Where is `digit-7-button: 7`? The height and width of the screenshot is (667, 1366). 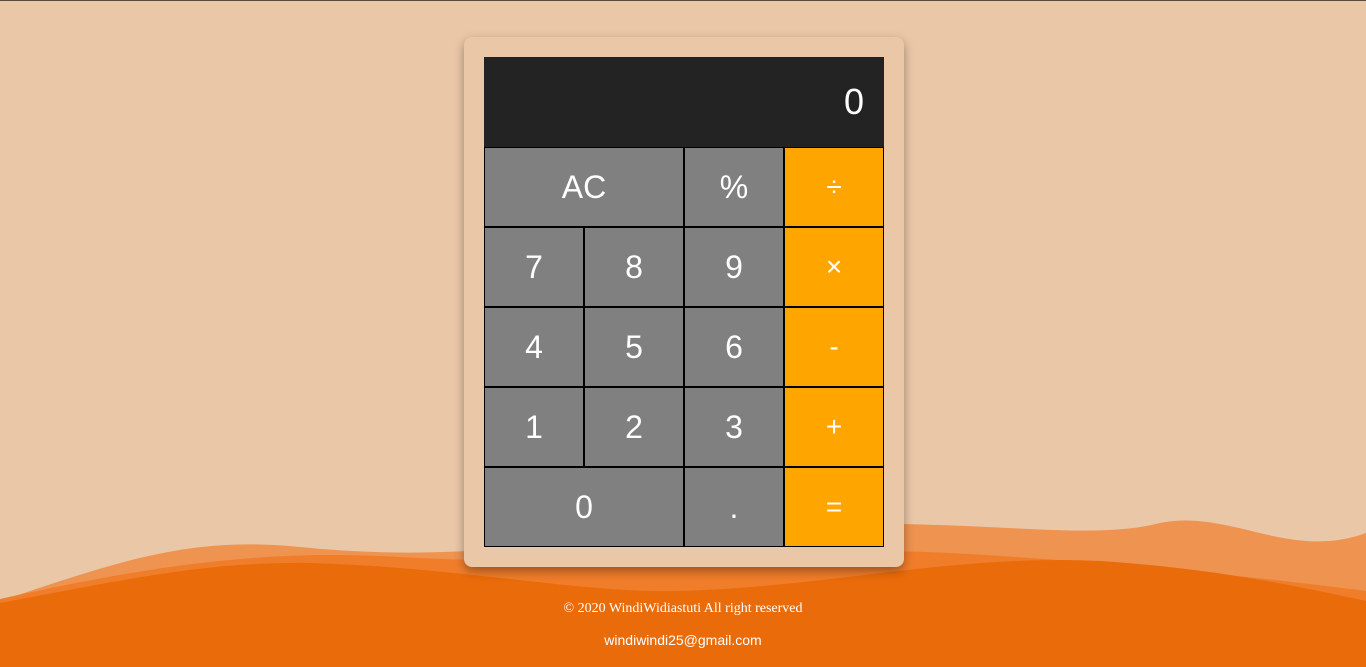
digit-7-button: 7 is located at coordinates (534, 267).